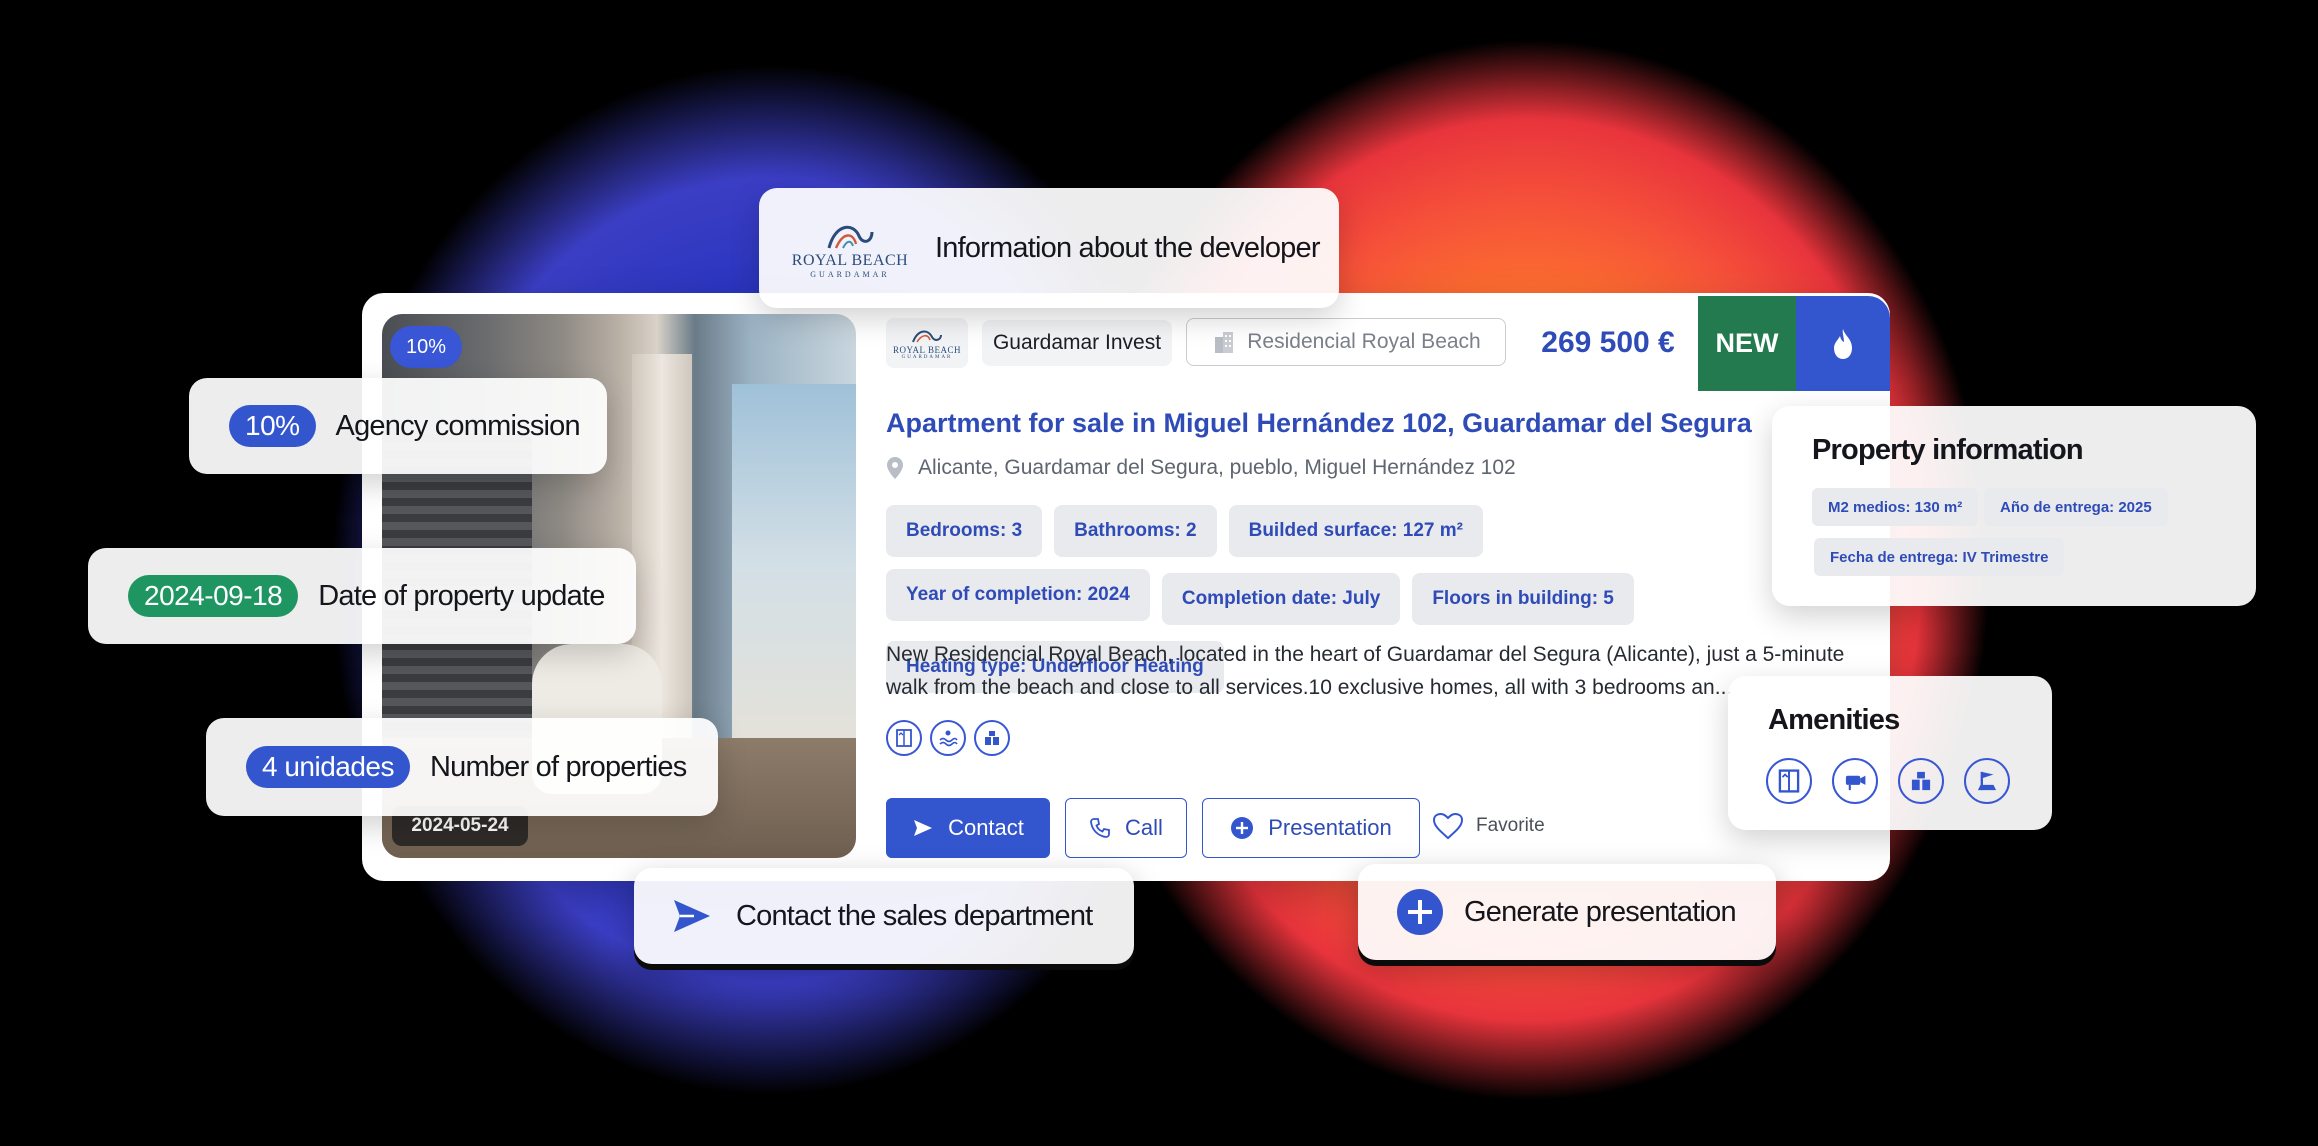 This screenshot has height=1146, width=2318. What do you see at coordinates (1100, 828) in the screenshot?
I see `phone-icon` at bounding box center [1100, 828].